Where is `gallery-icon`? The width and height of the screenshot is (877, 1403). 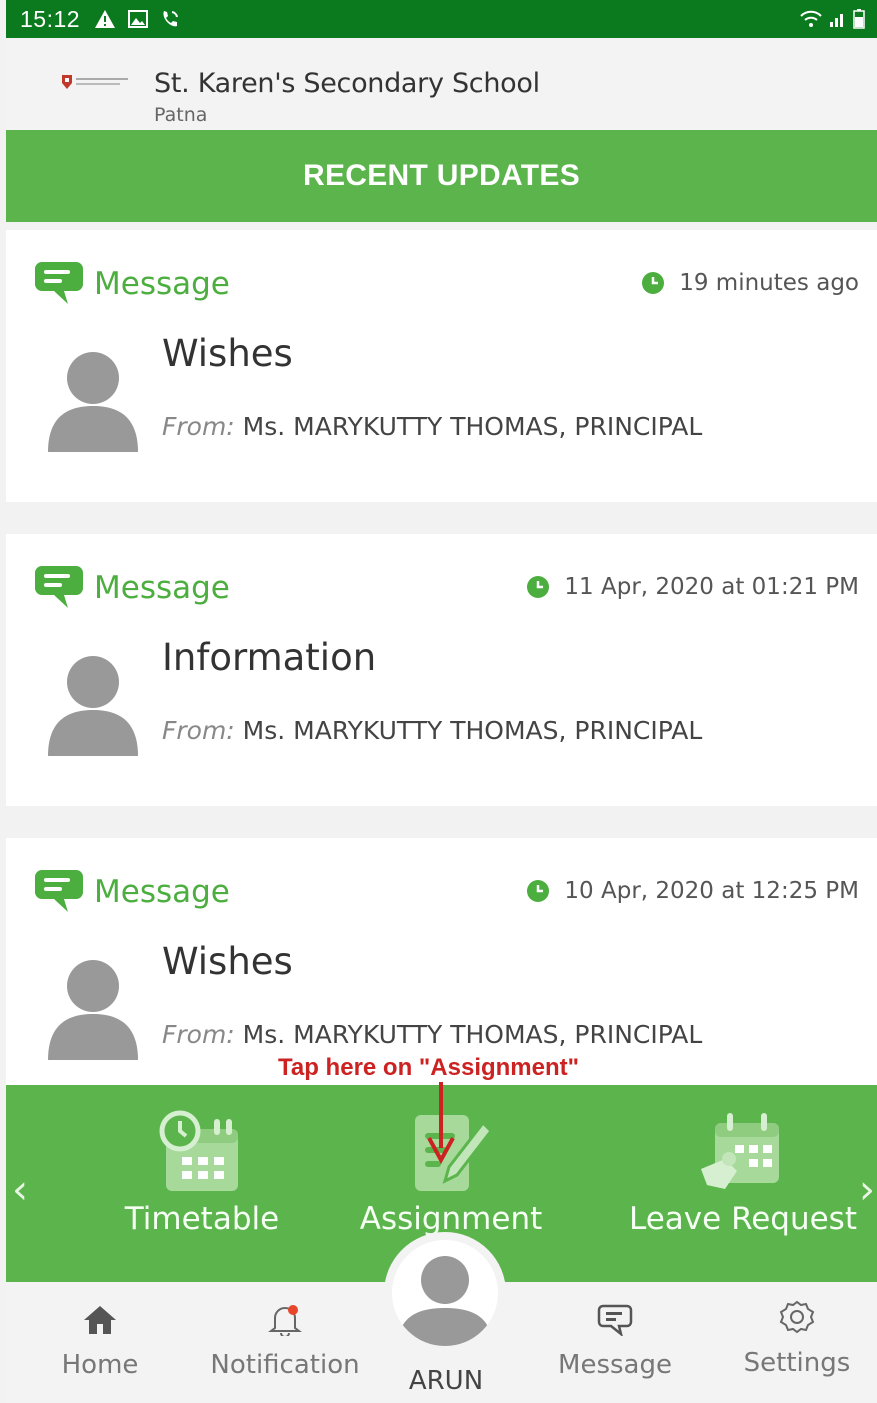
gallery-icon is located at coordinates (138, 19).